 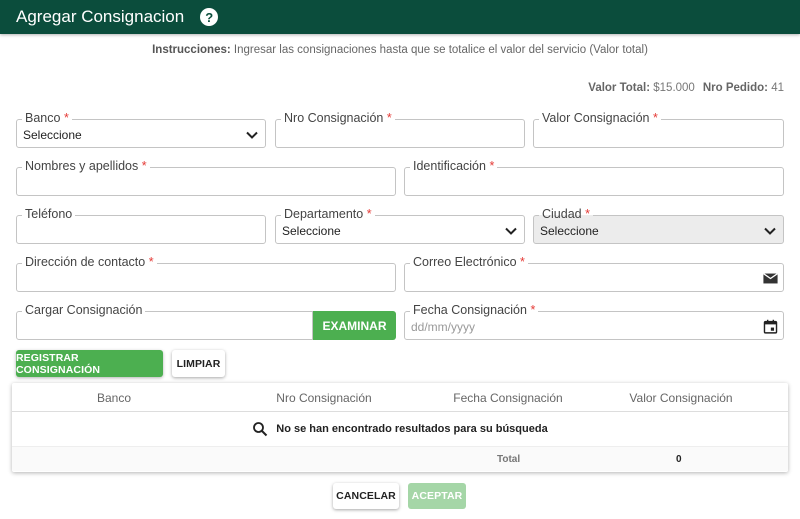 I want to click on departamento-label: Departamento, so click(x=324, y=214).